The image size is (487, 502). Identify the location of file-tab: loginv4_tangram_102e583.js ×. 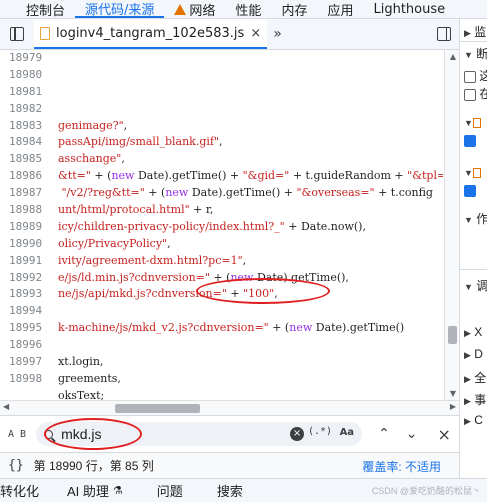
(151, 34).